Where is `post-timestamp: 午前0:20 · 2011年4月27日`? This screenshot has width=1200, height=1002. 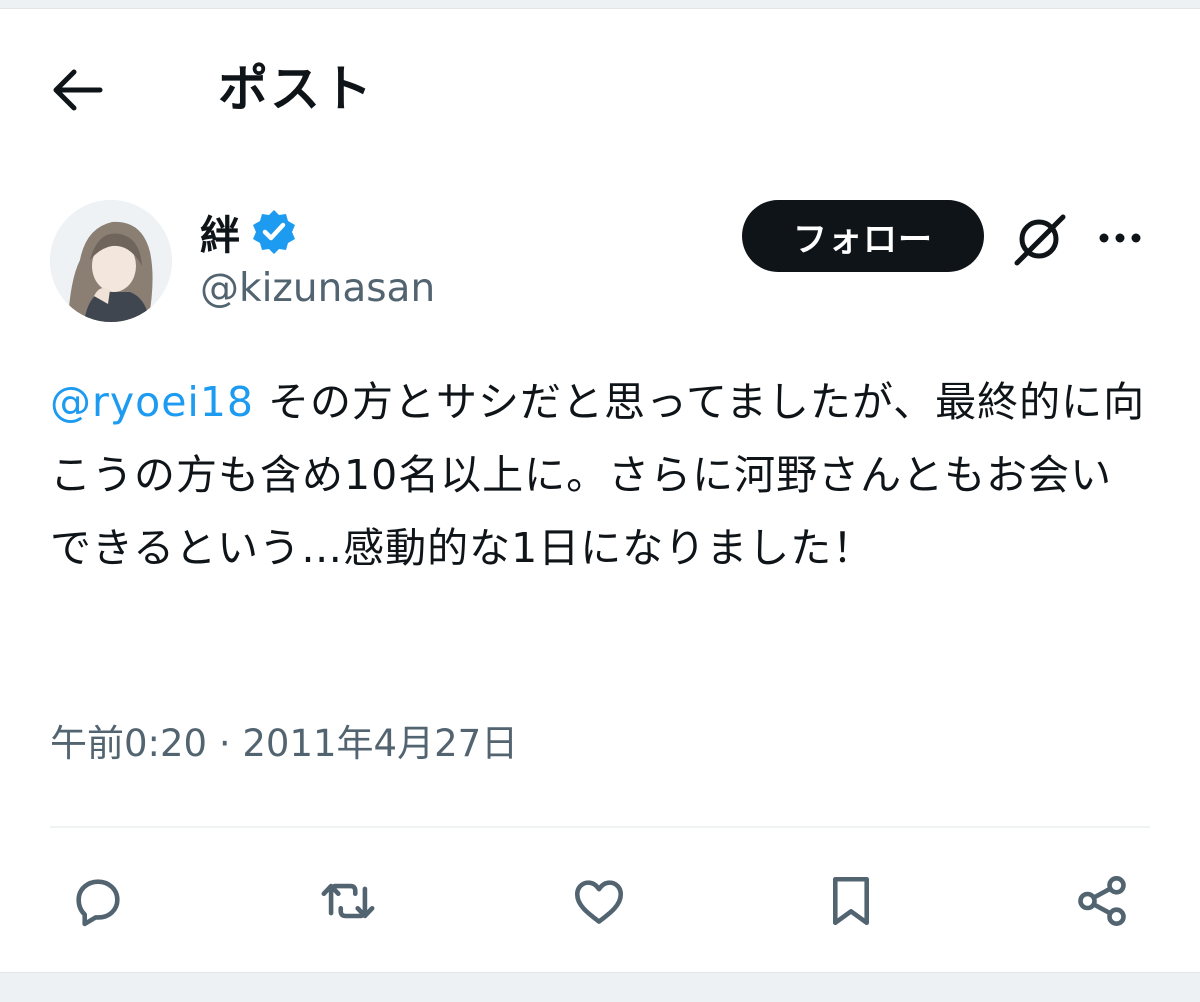 post-timestamp: 午前0:20 · 2011年4月27日 is located at coordinates (284, 744).